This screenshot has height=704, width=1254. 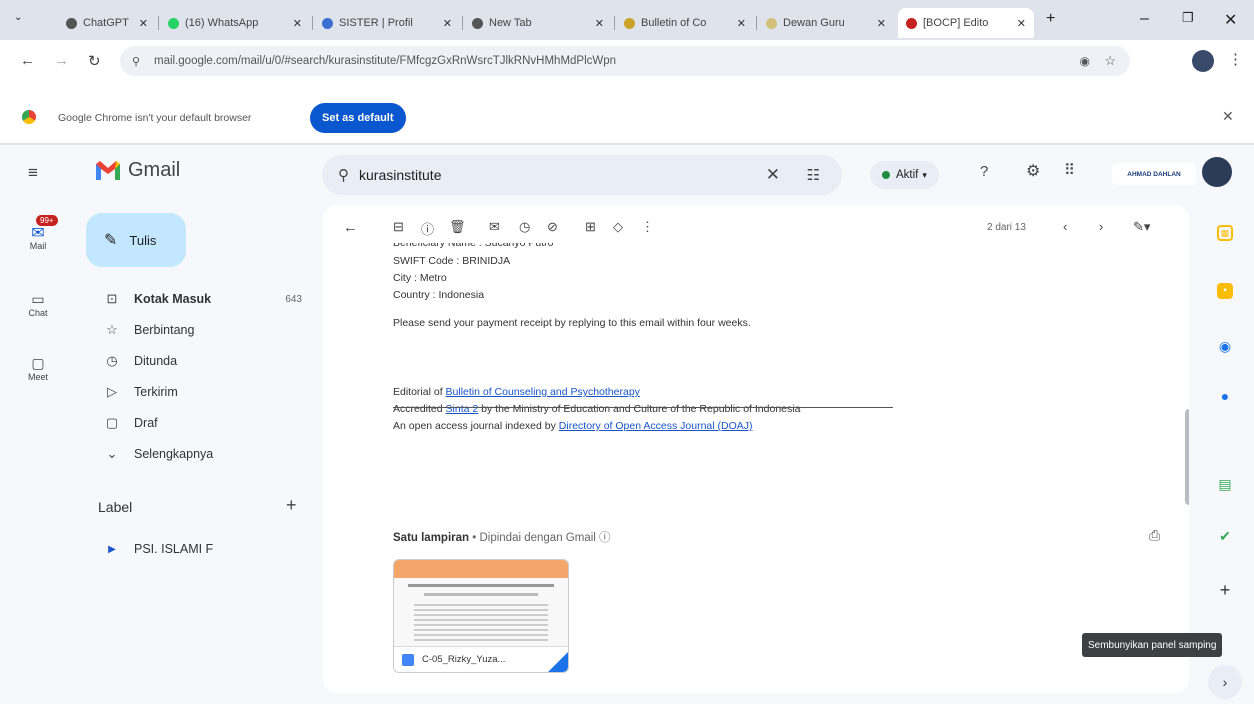 What do you see at coordinates (38, 233) in the screenshot?
I see `rail-mail: ✉ 99+ Mail` at bounding box center [38, 233].